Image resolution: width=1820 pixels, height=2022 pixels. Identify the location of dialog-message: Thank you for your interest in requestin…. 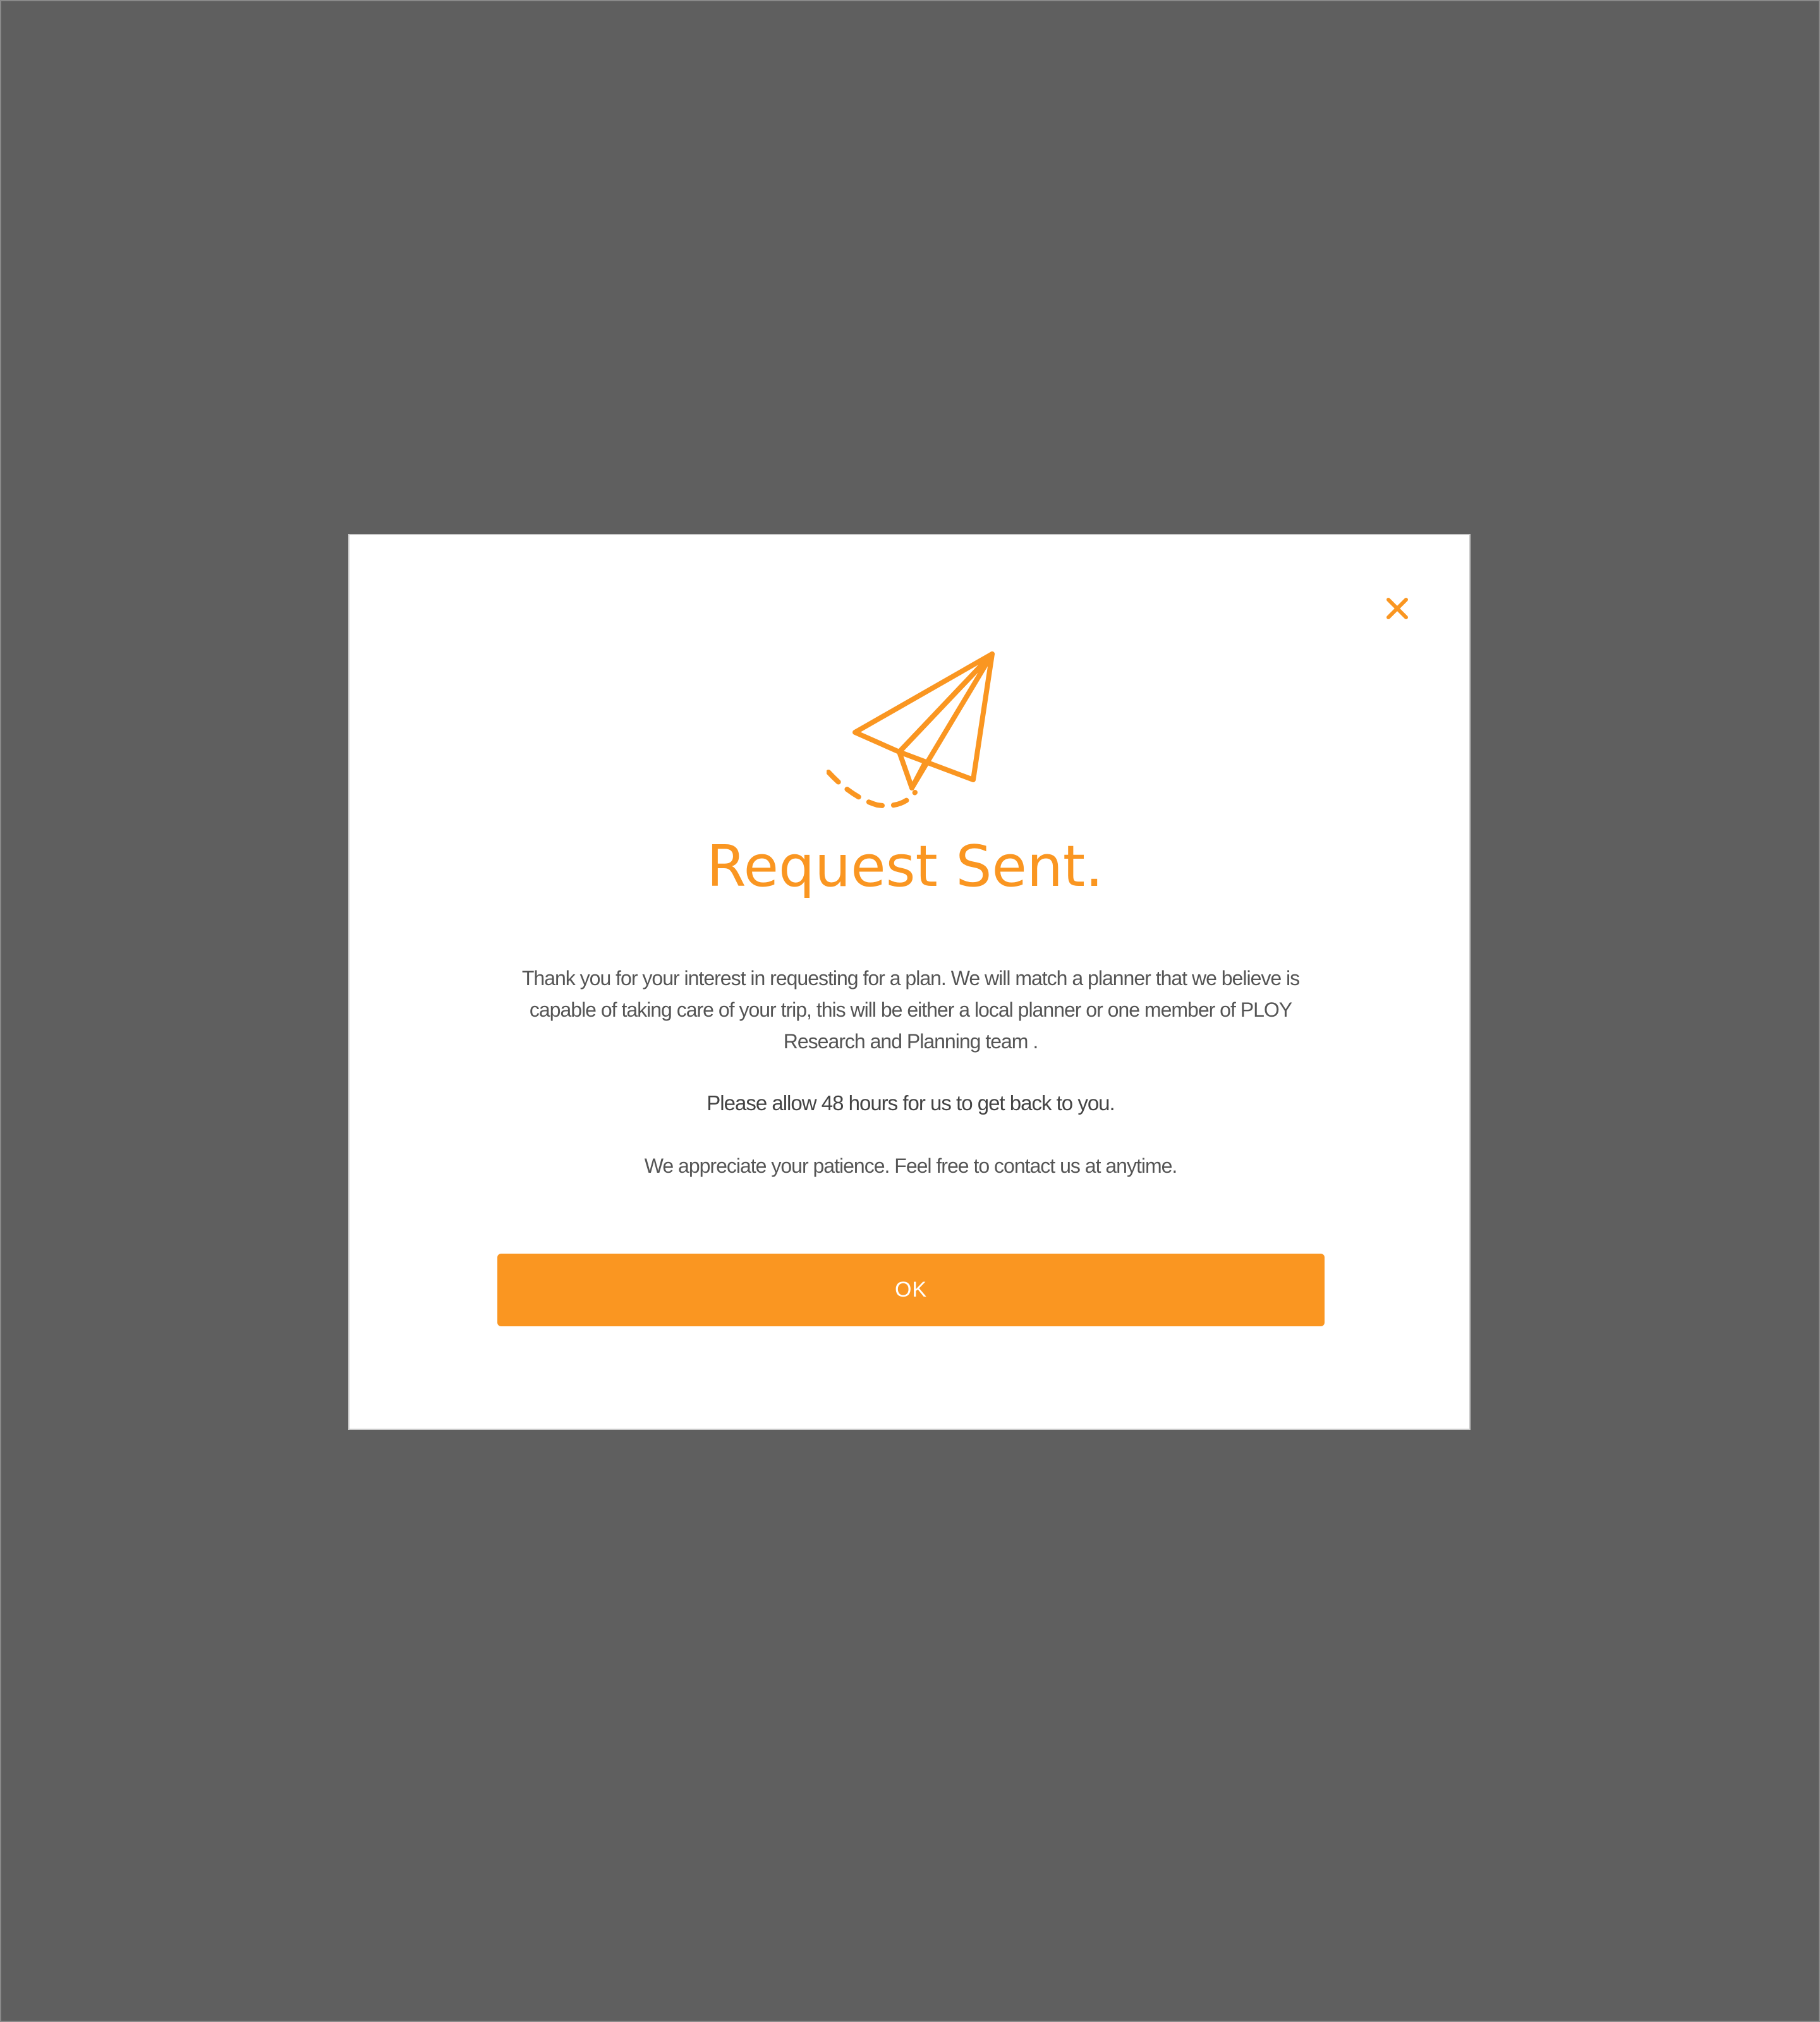
(910, 1010).